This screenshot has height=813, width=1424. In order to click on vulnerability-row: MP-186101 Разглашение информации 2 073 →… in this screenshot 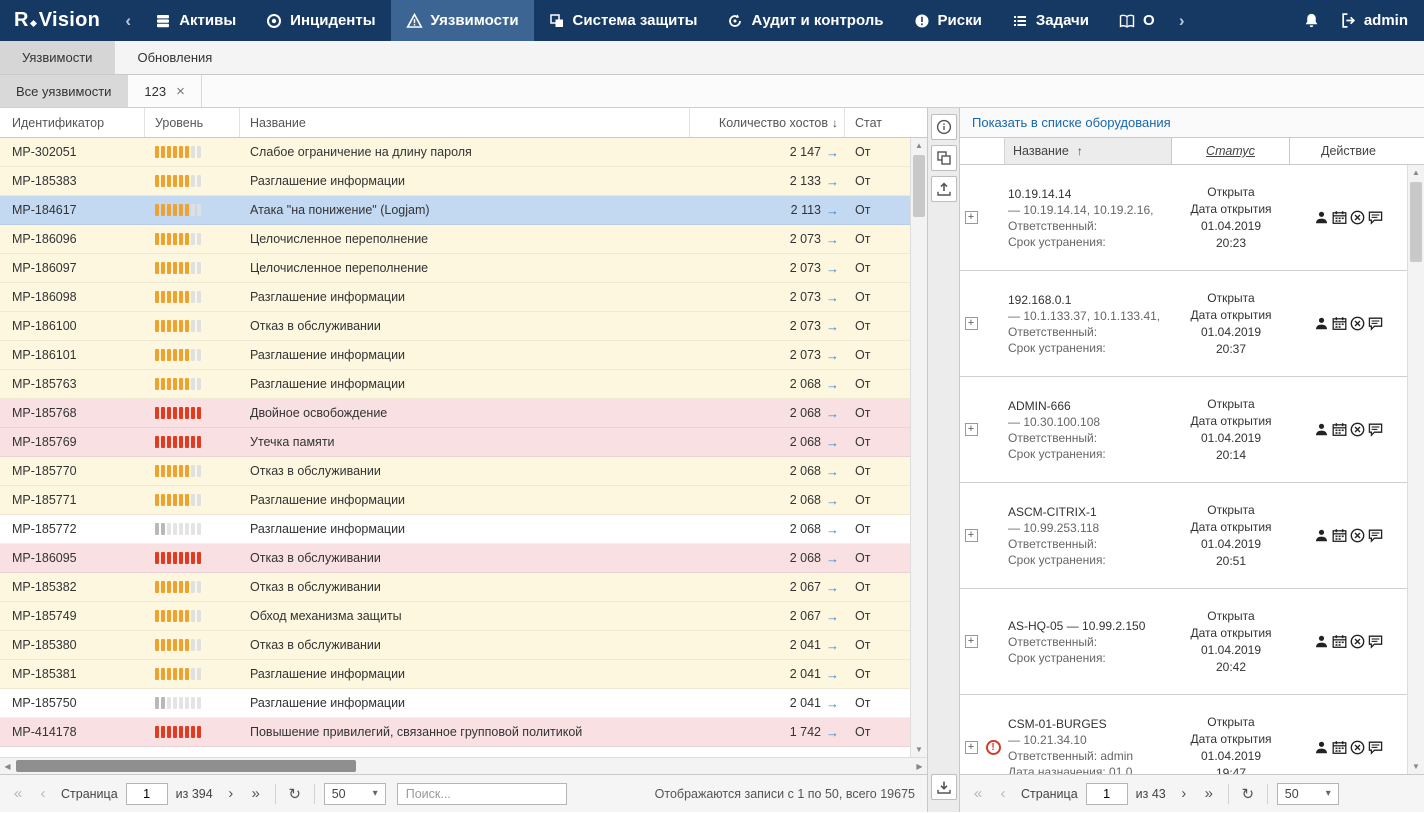, I will do `click(455, 355)`.